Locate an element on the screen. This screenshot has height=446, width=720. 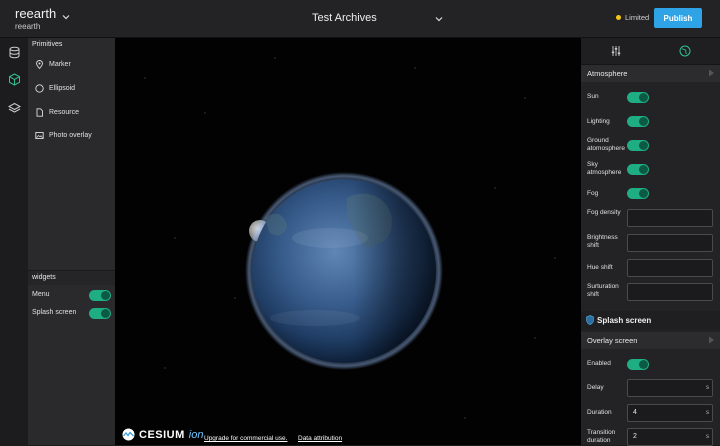
hue-shift-input is located at coordinates (670, 268).